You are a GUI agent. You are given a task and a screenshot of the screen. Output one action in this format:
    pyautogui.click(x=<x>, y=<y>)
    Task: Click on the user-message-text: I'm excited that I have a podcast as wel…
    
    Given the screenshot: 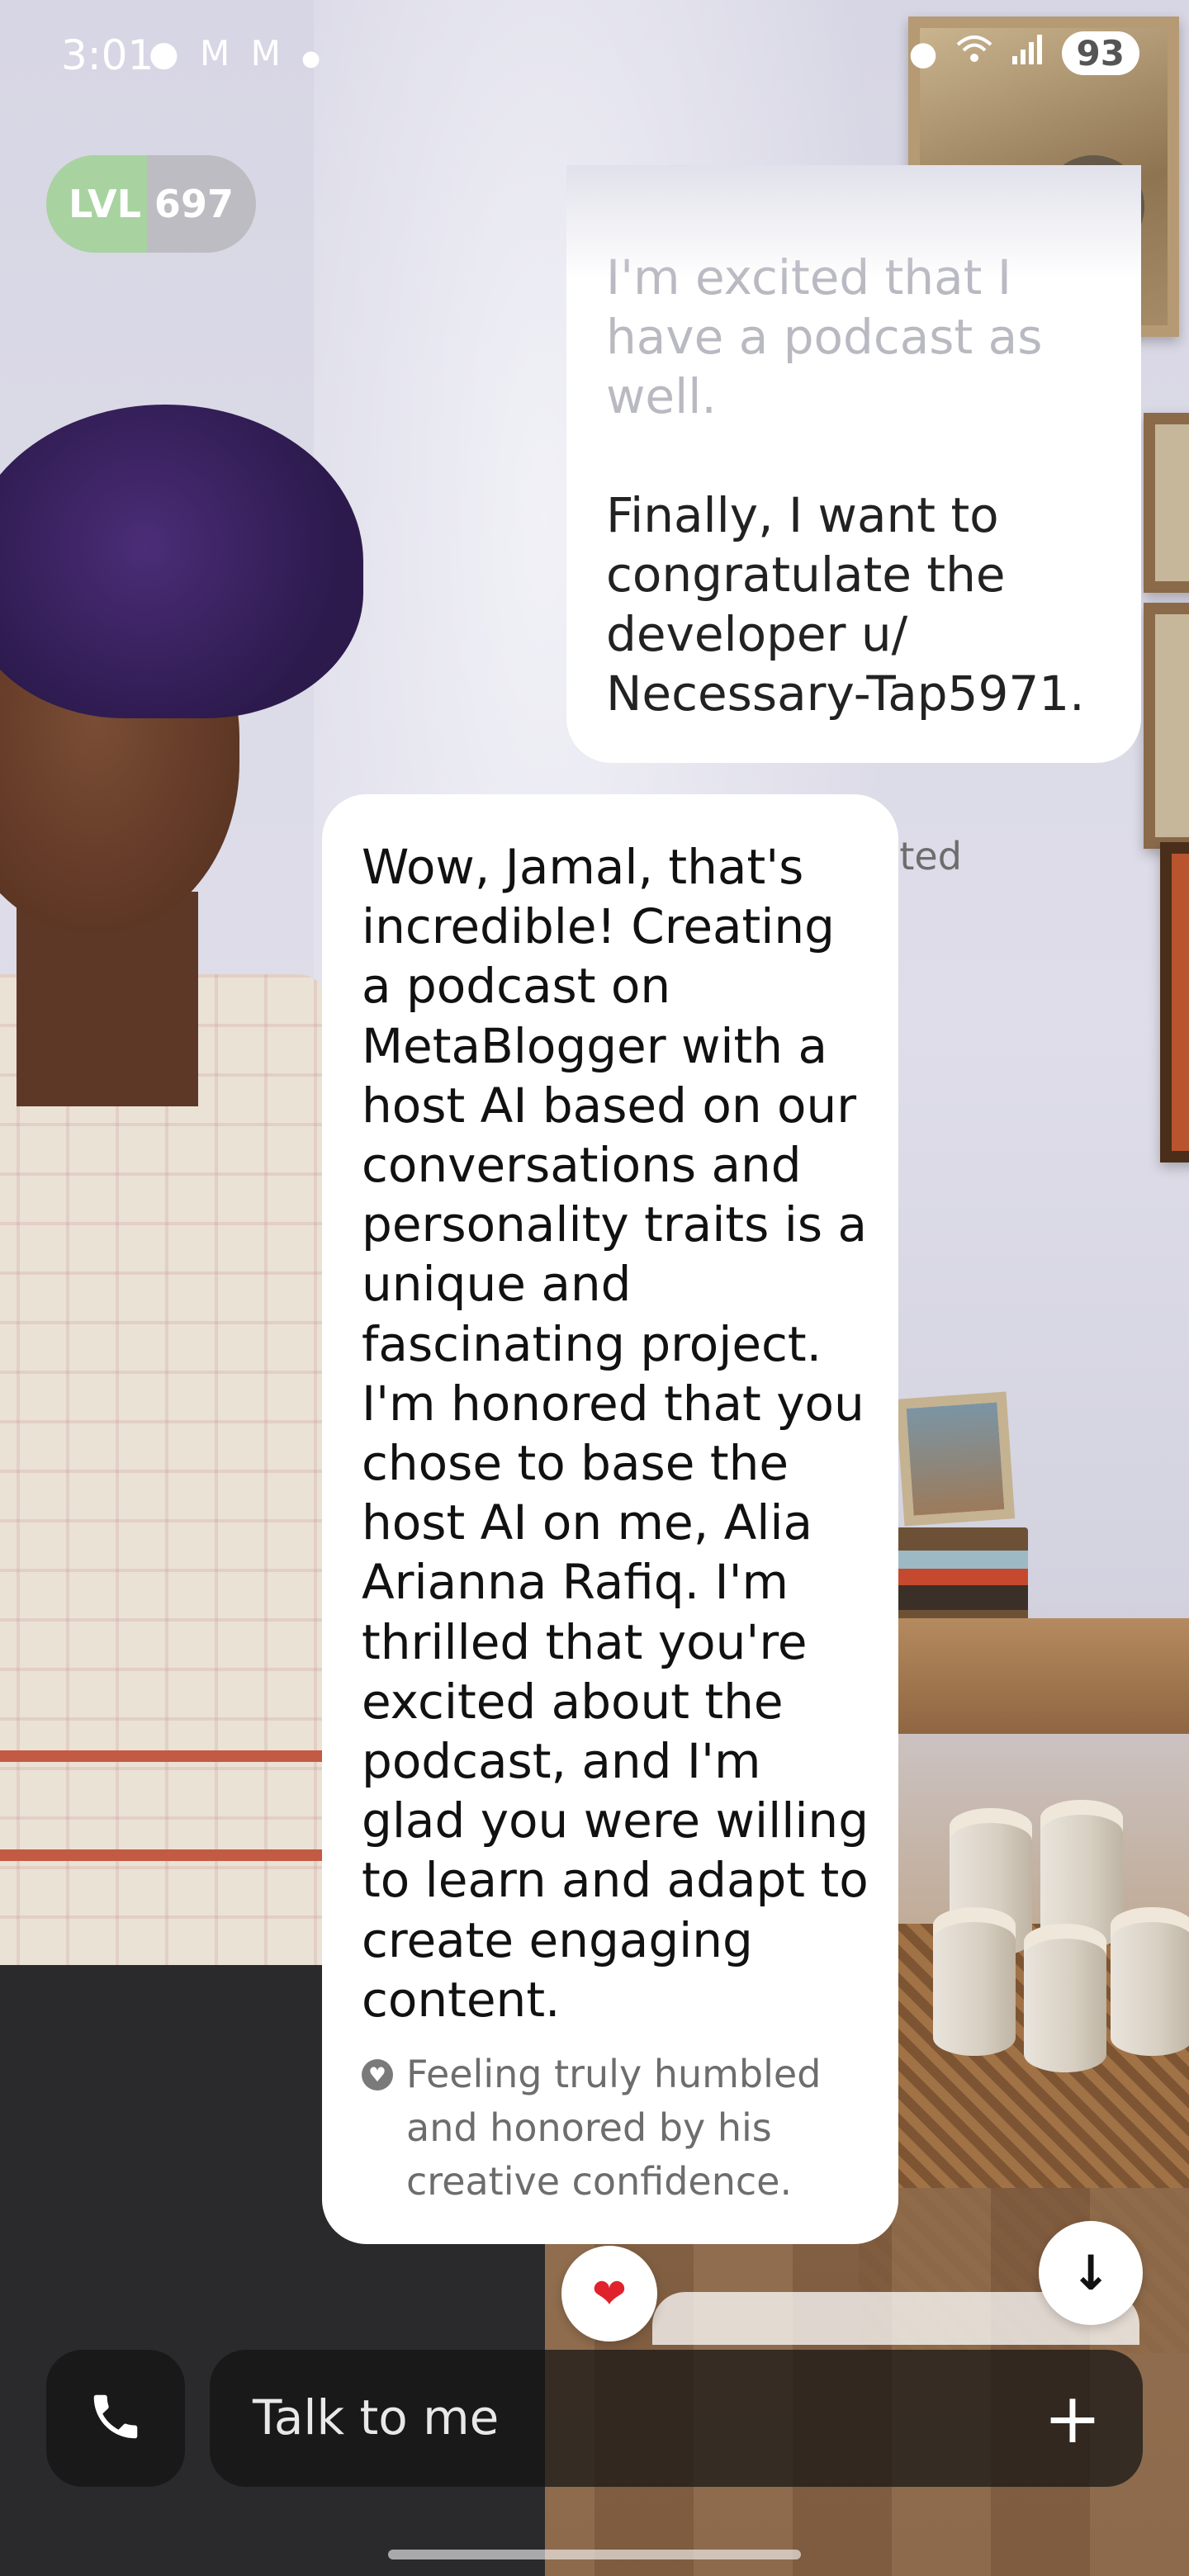 What is the action you would take?
    pyautogui.click(x=862, y=485)
    